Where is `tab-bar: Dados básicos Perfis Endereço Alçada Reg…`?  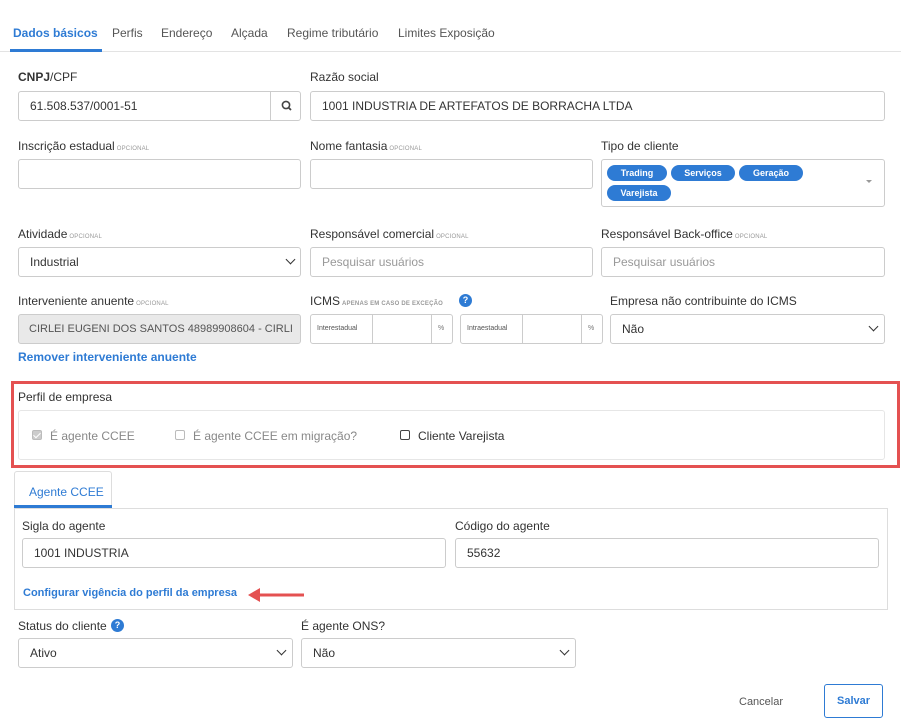
tab-bar: Dados básicos Perfis Endereço Alçada Reg… is located at coordinates (450, 26).